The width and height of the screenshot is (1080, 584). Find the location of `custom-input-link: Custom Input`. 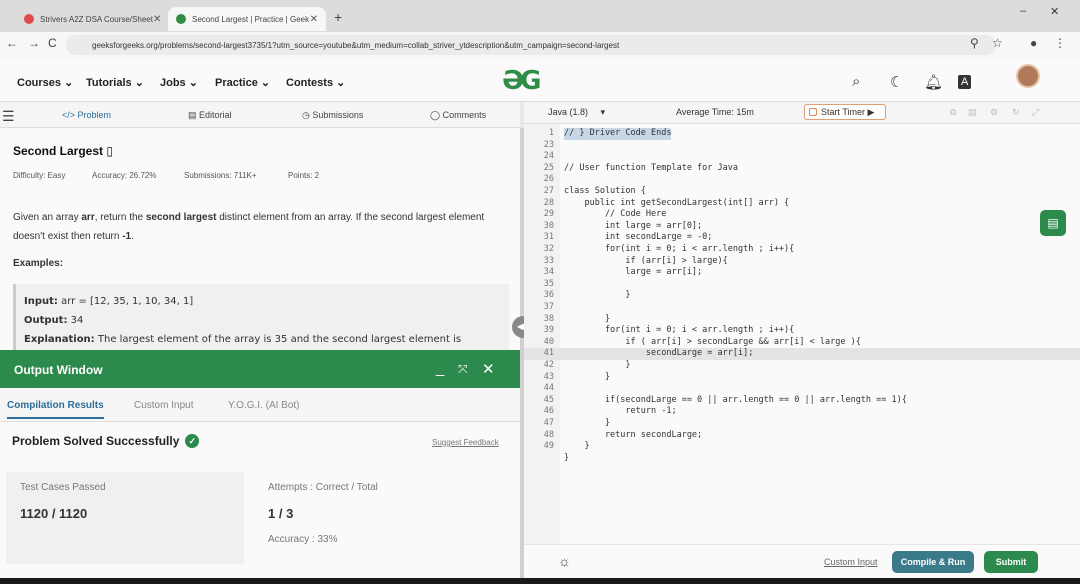

custom-input-link: Custom Input is located at coordinates (851, 562).